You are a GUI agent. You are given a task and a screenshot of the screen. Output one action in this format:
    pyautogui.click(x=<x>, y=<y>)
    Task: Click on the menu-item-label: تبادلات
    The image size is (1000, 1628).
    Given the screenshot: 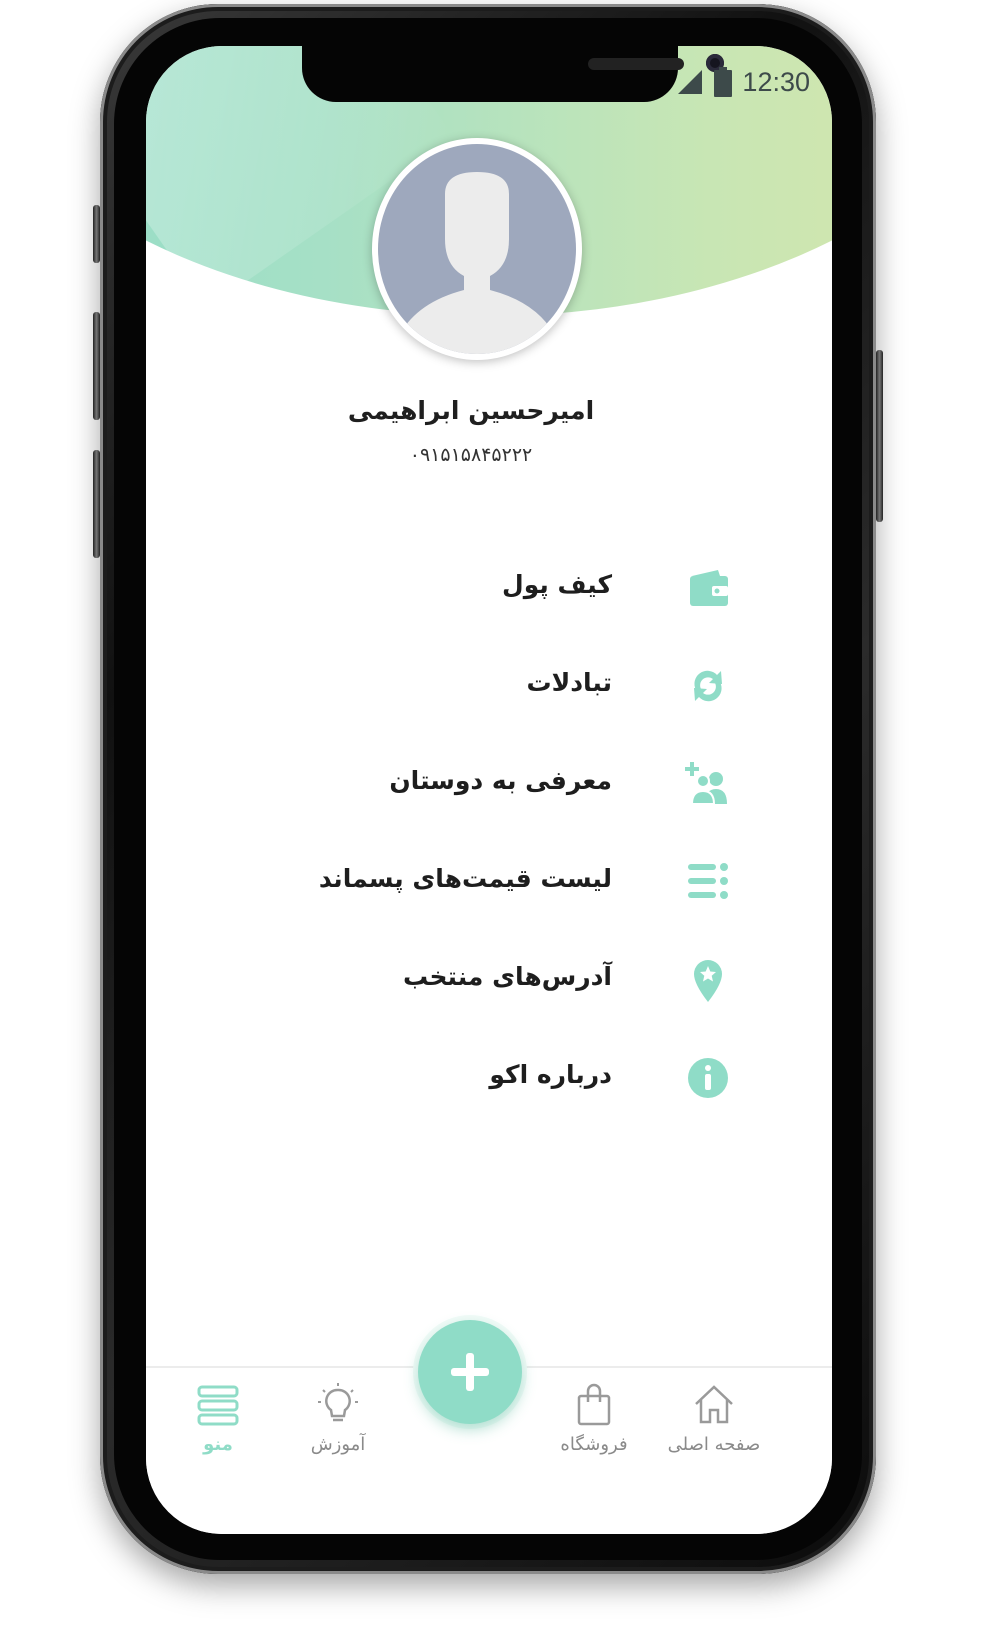 What is the action you would take?
    pyautogui.click(x=569, y=682)
    